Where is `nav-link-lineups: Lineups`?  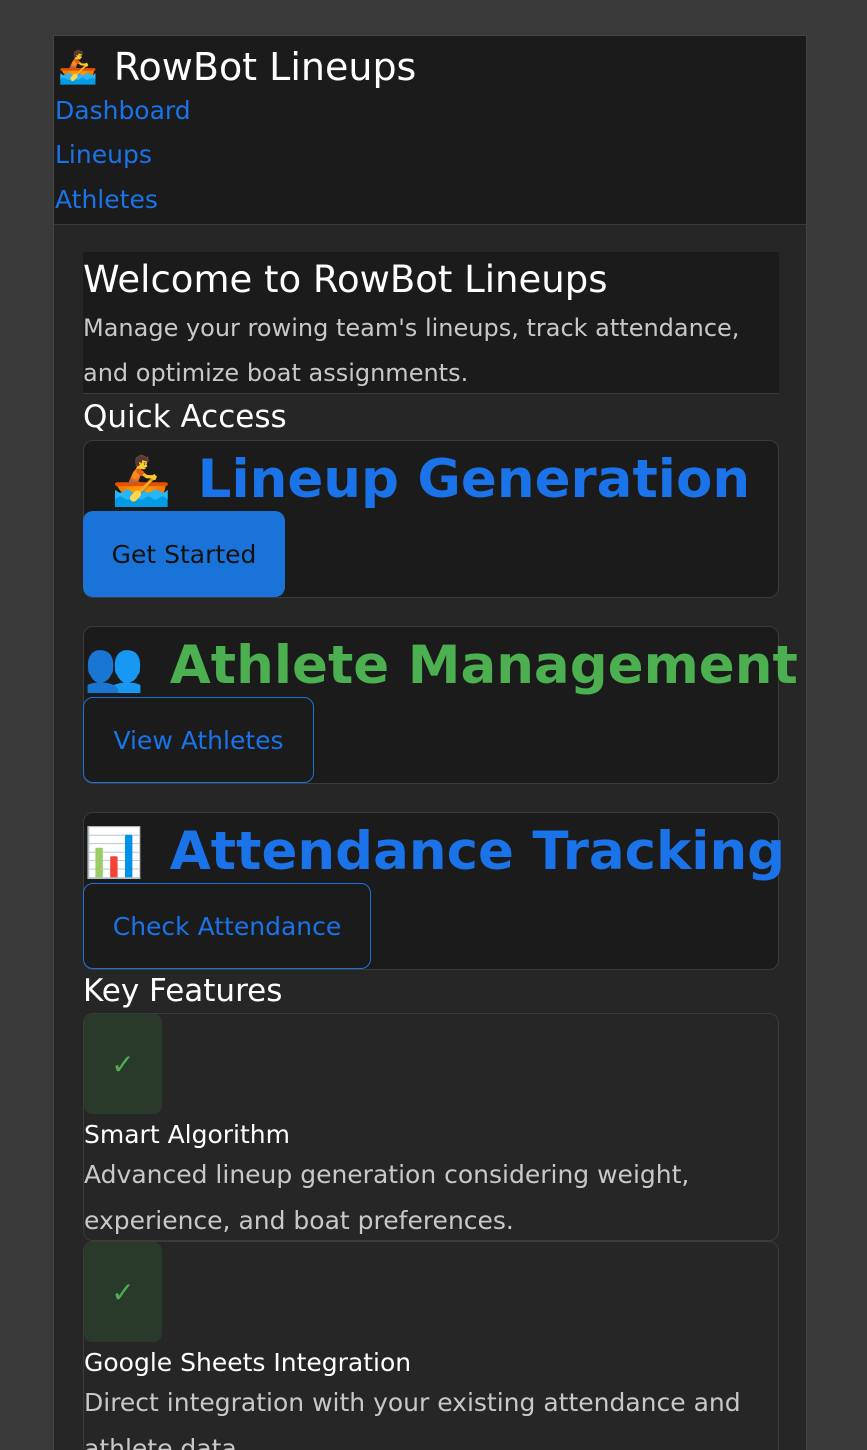
nav-link-lineups: Lineups is located at coordinates (103, 154).